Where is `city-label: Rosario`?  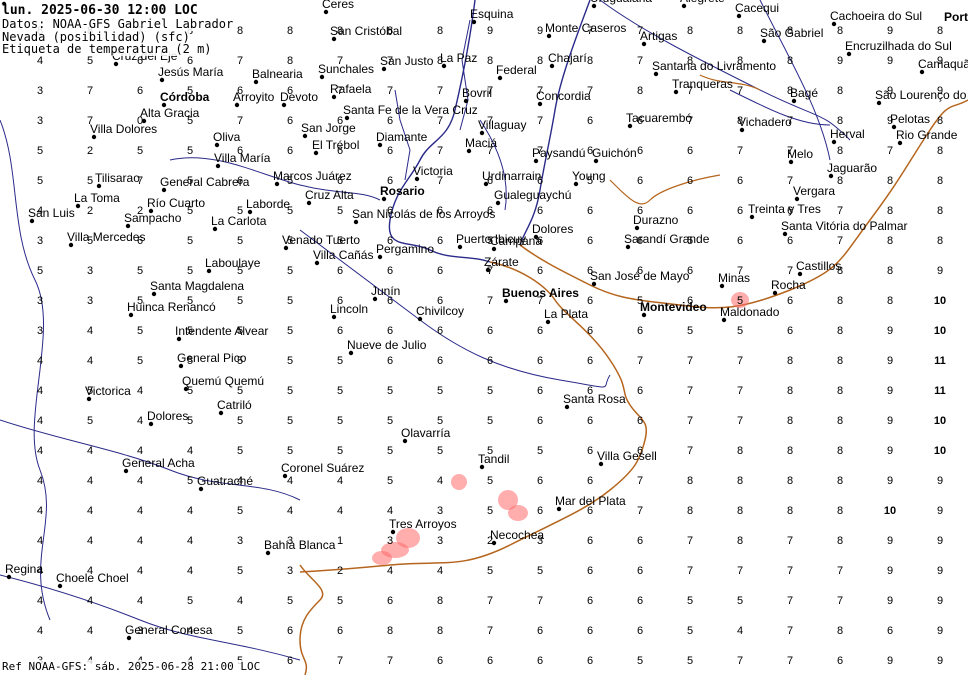
city-label: Rosario is located at coordinates (402, 191).